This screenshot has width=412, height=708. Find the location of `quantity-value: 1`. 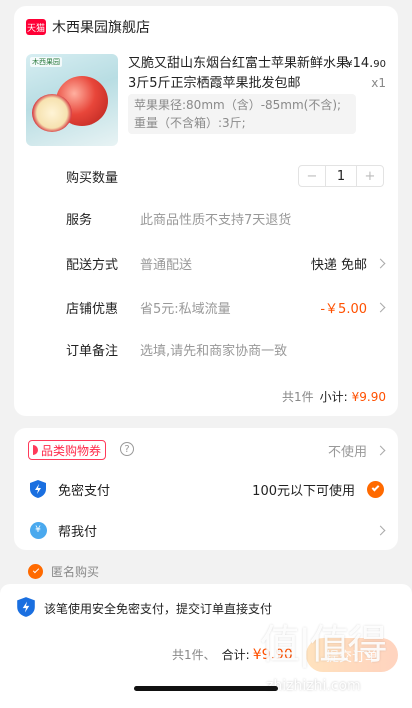

quantity-value: 1 is located at coordinates (341, 176).